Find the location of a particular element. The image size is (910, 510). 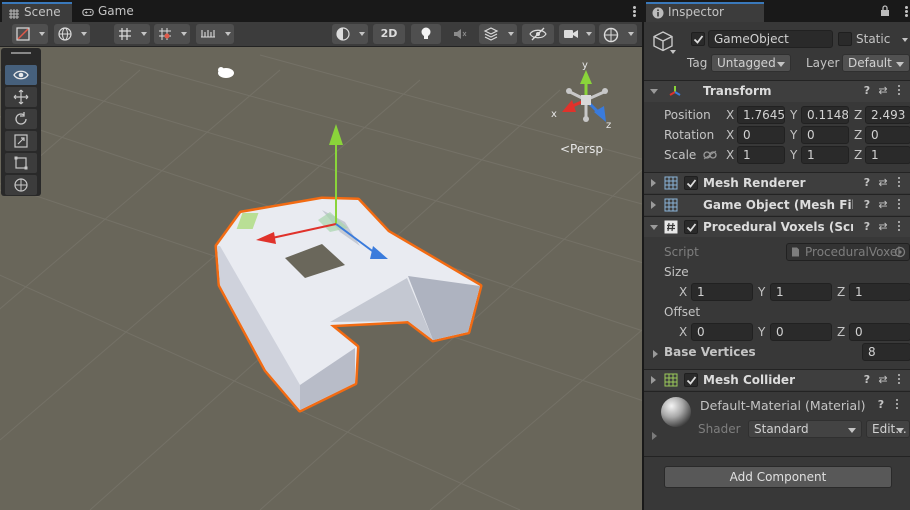

active-checkbox is located at coordinates (698, 39).